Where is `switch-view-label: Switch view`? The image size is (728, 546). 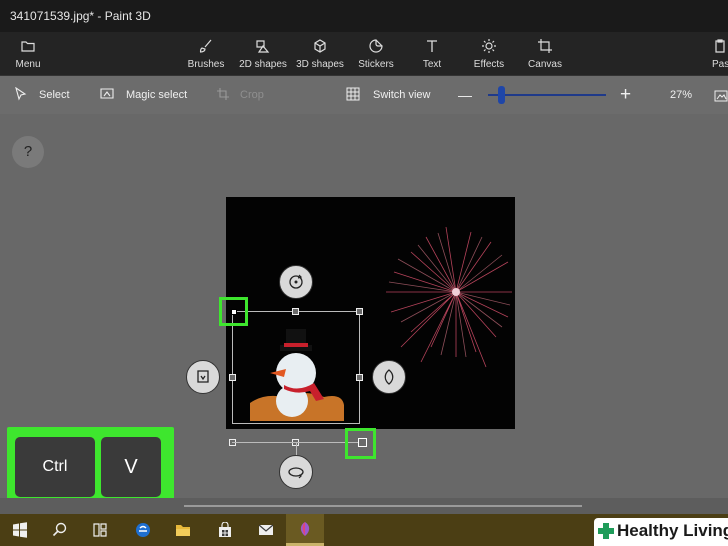 switch-view-label: Switch view is located at coordinates (402, 95).